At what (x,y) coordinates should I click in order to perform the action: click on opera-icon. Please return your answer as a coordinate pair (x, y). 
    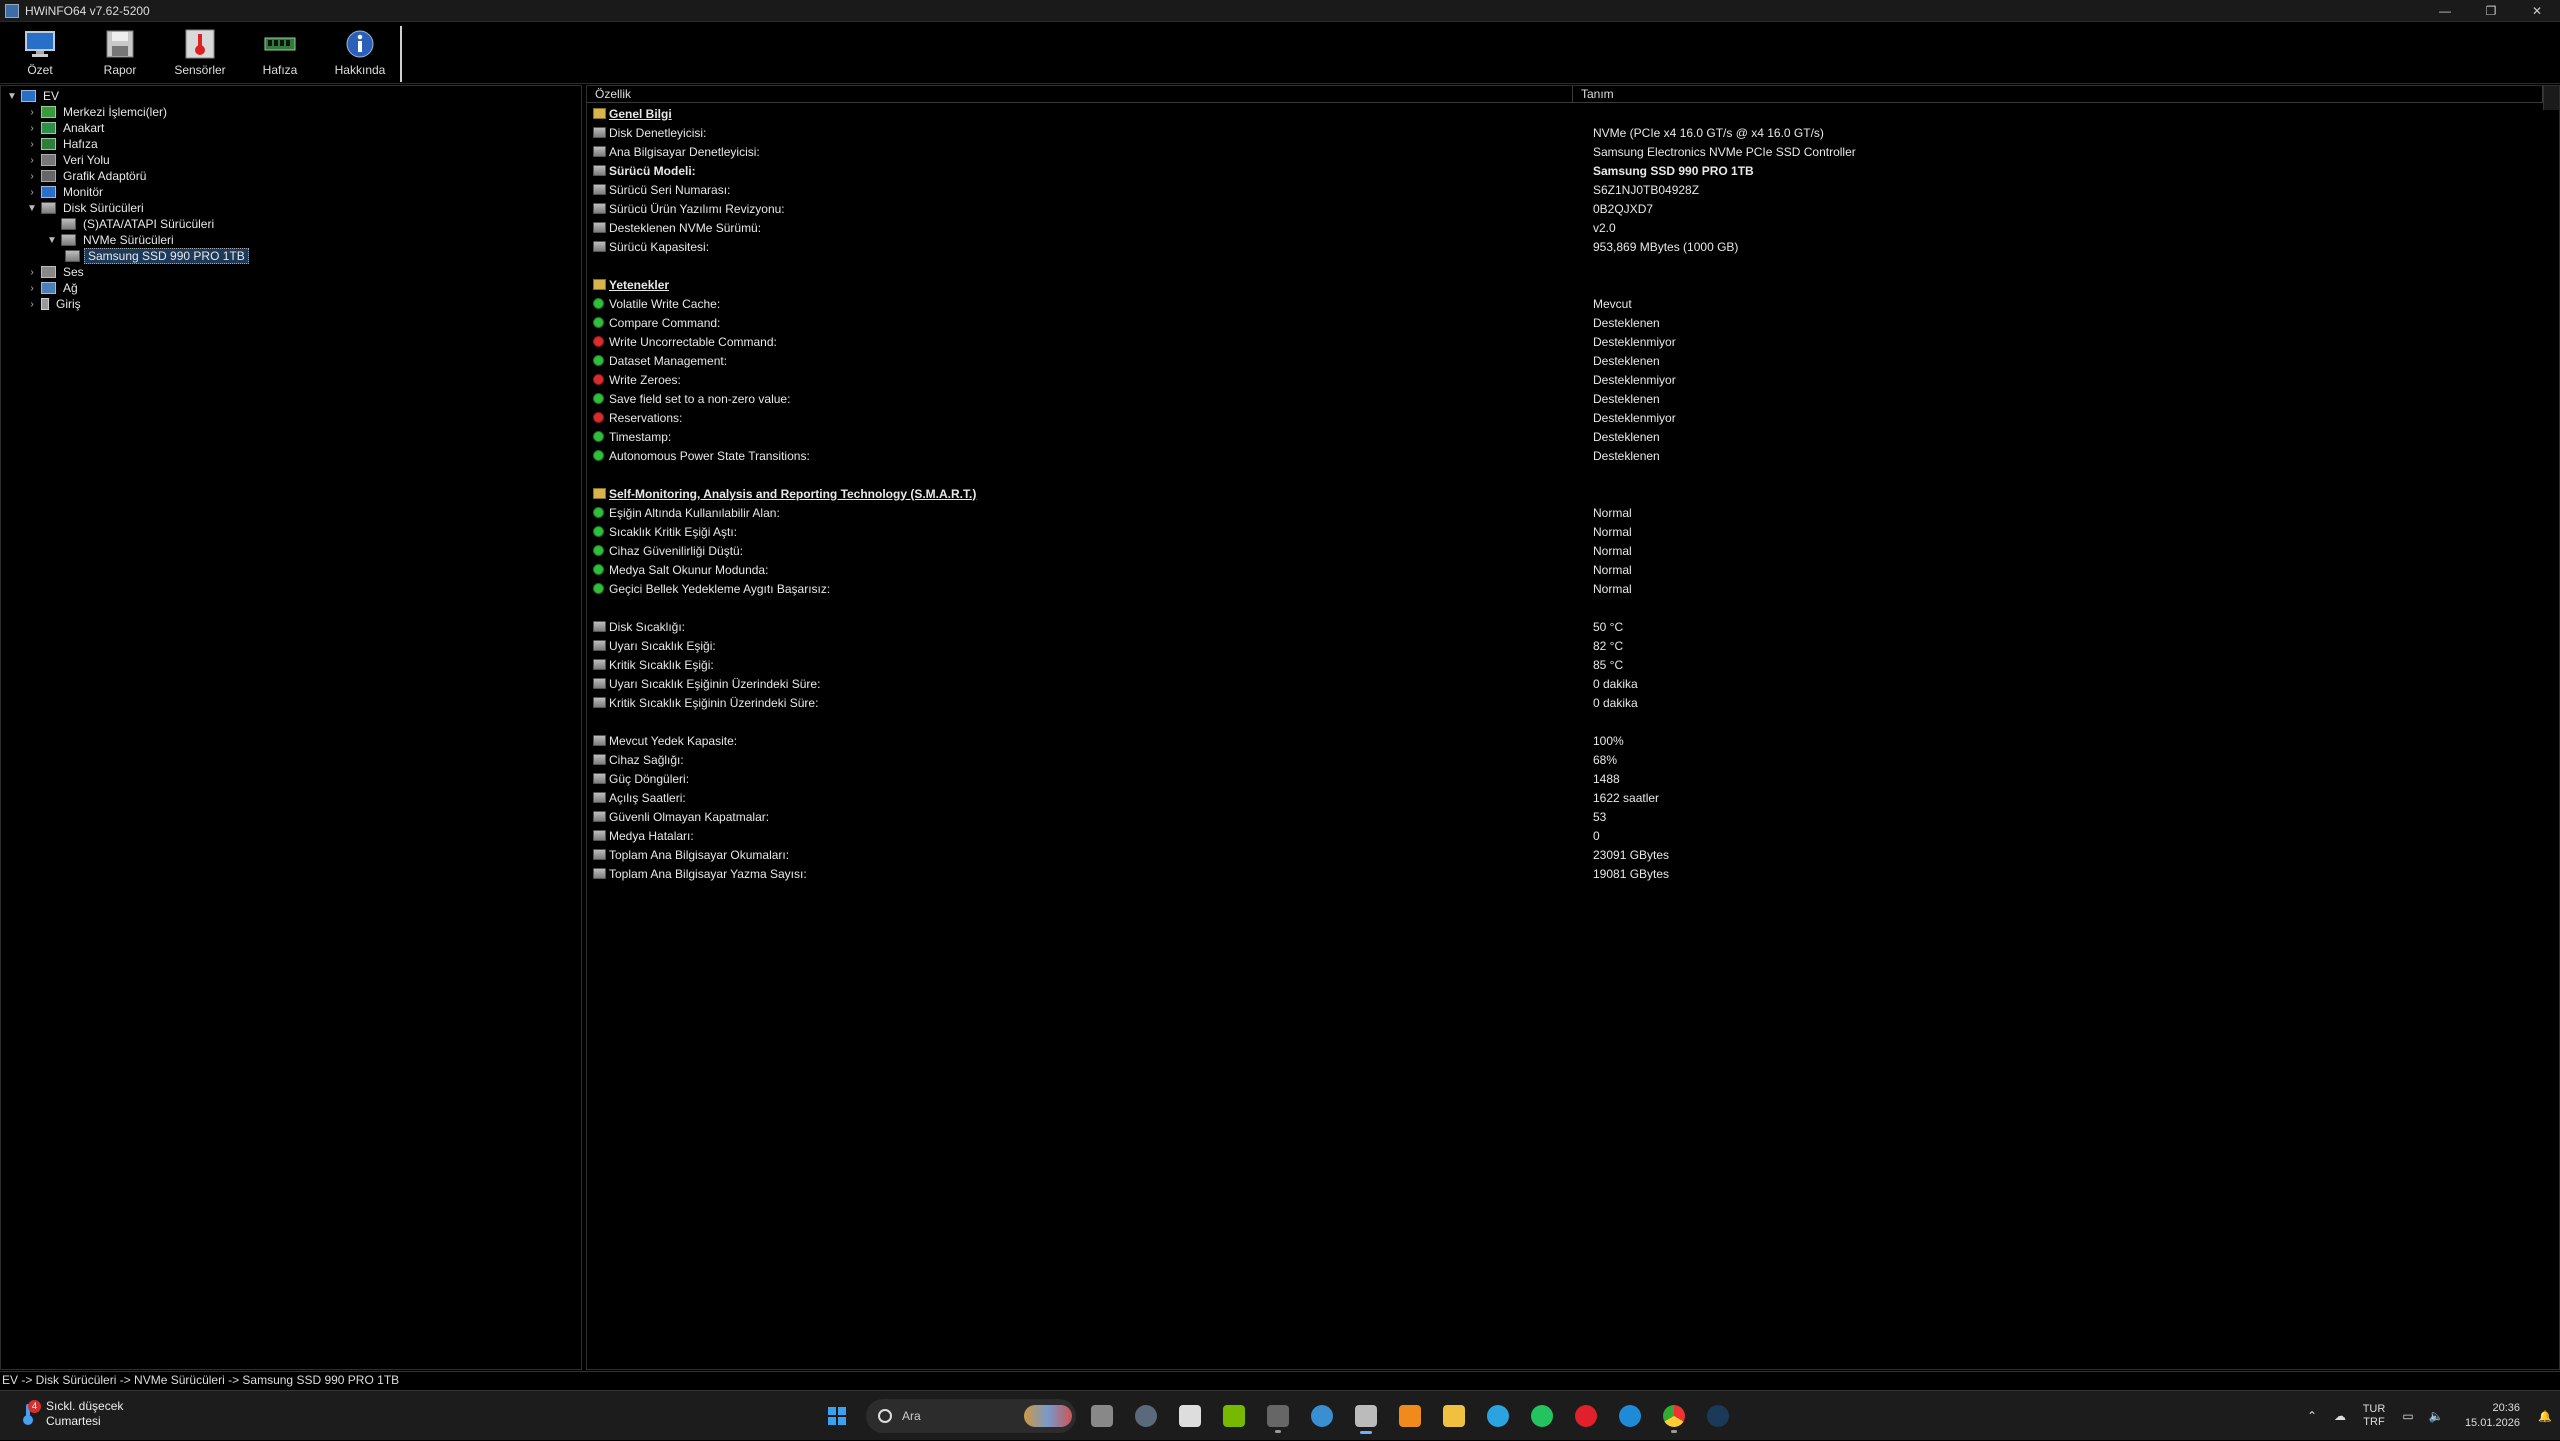
    Looking at the image, I should click on (1586, 1416).